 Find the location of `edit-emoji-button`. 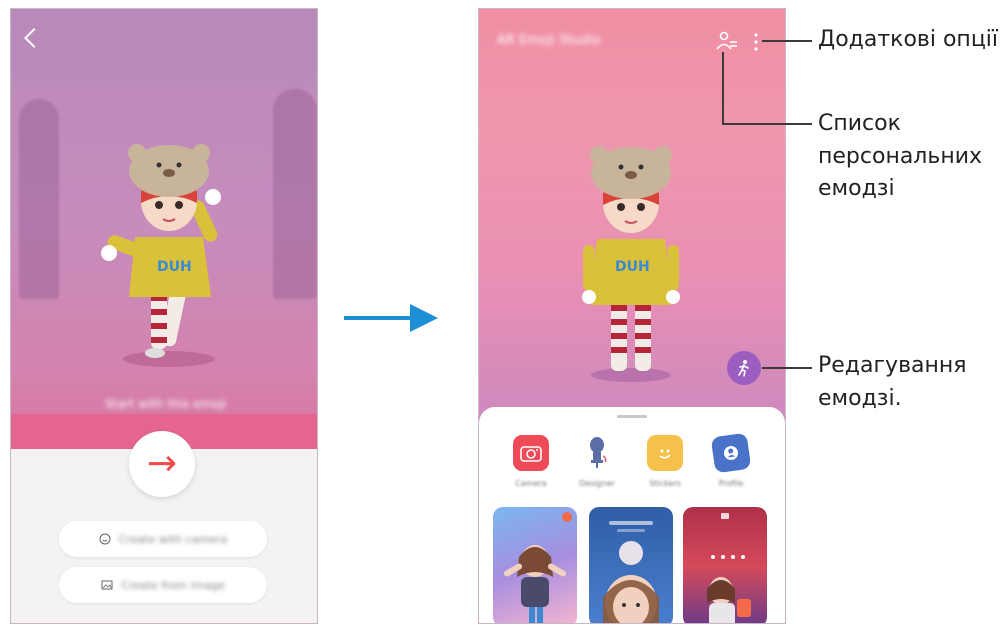

edit-emoji-button is located at coordinates (744, 368).